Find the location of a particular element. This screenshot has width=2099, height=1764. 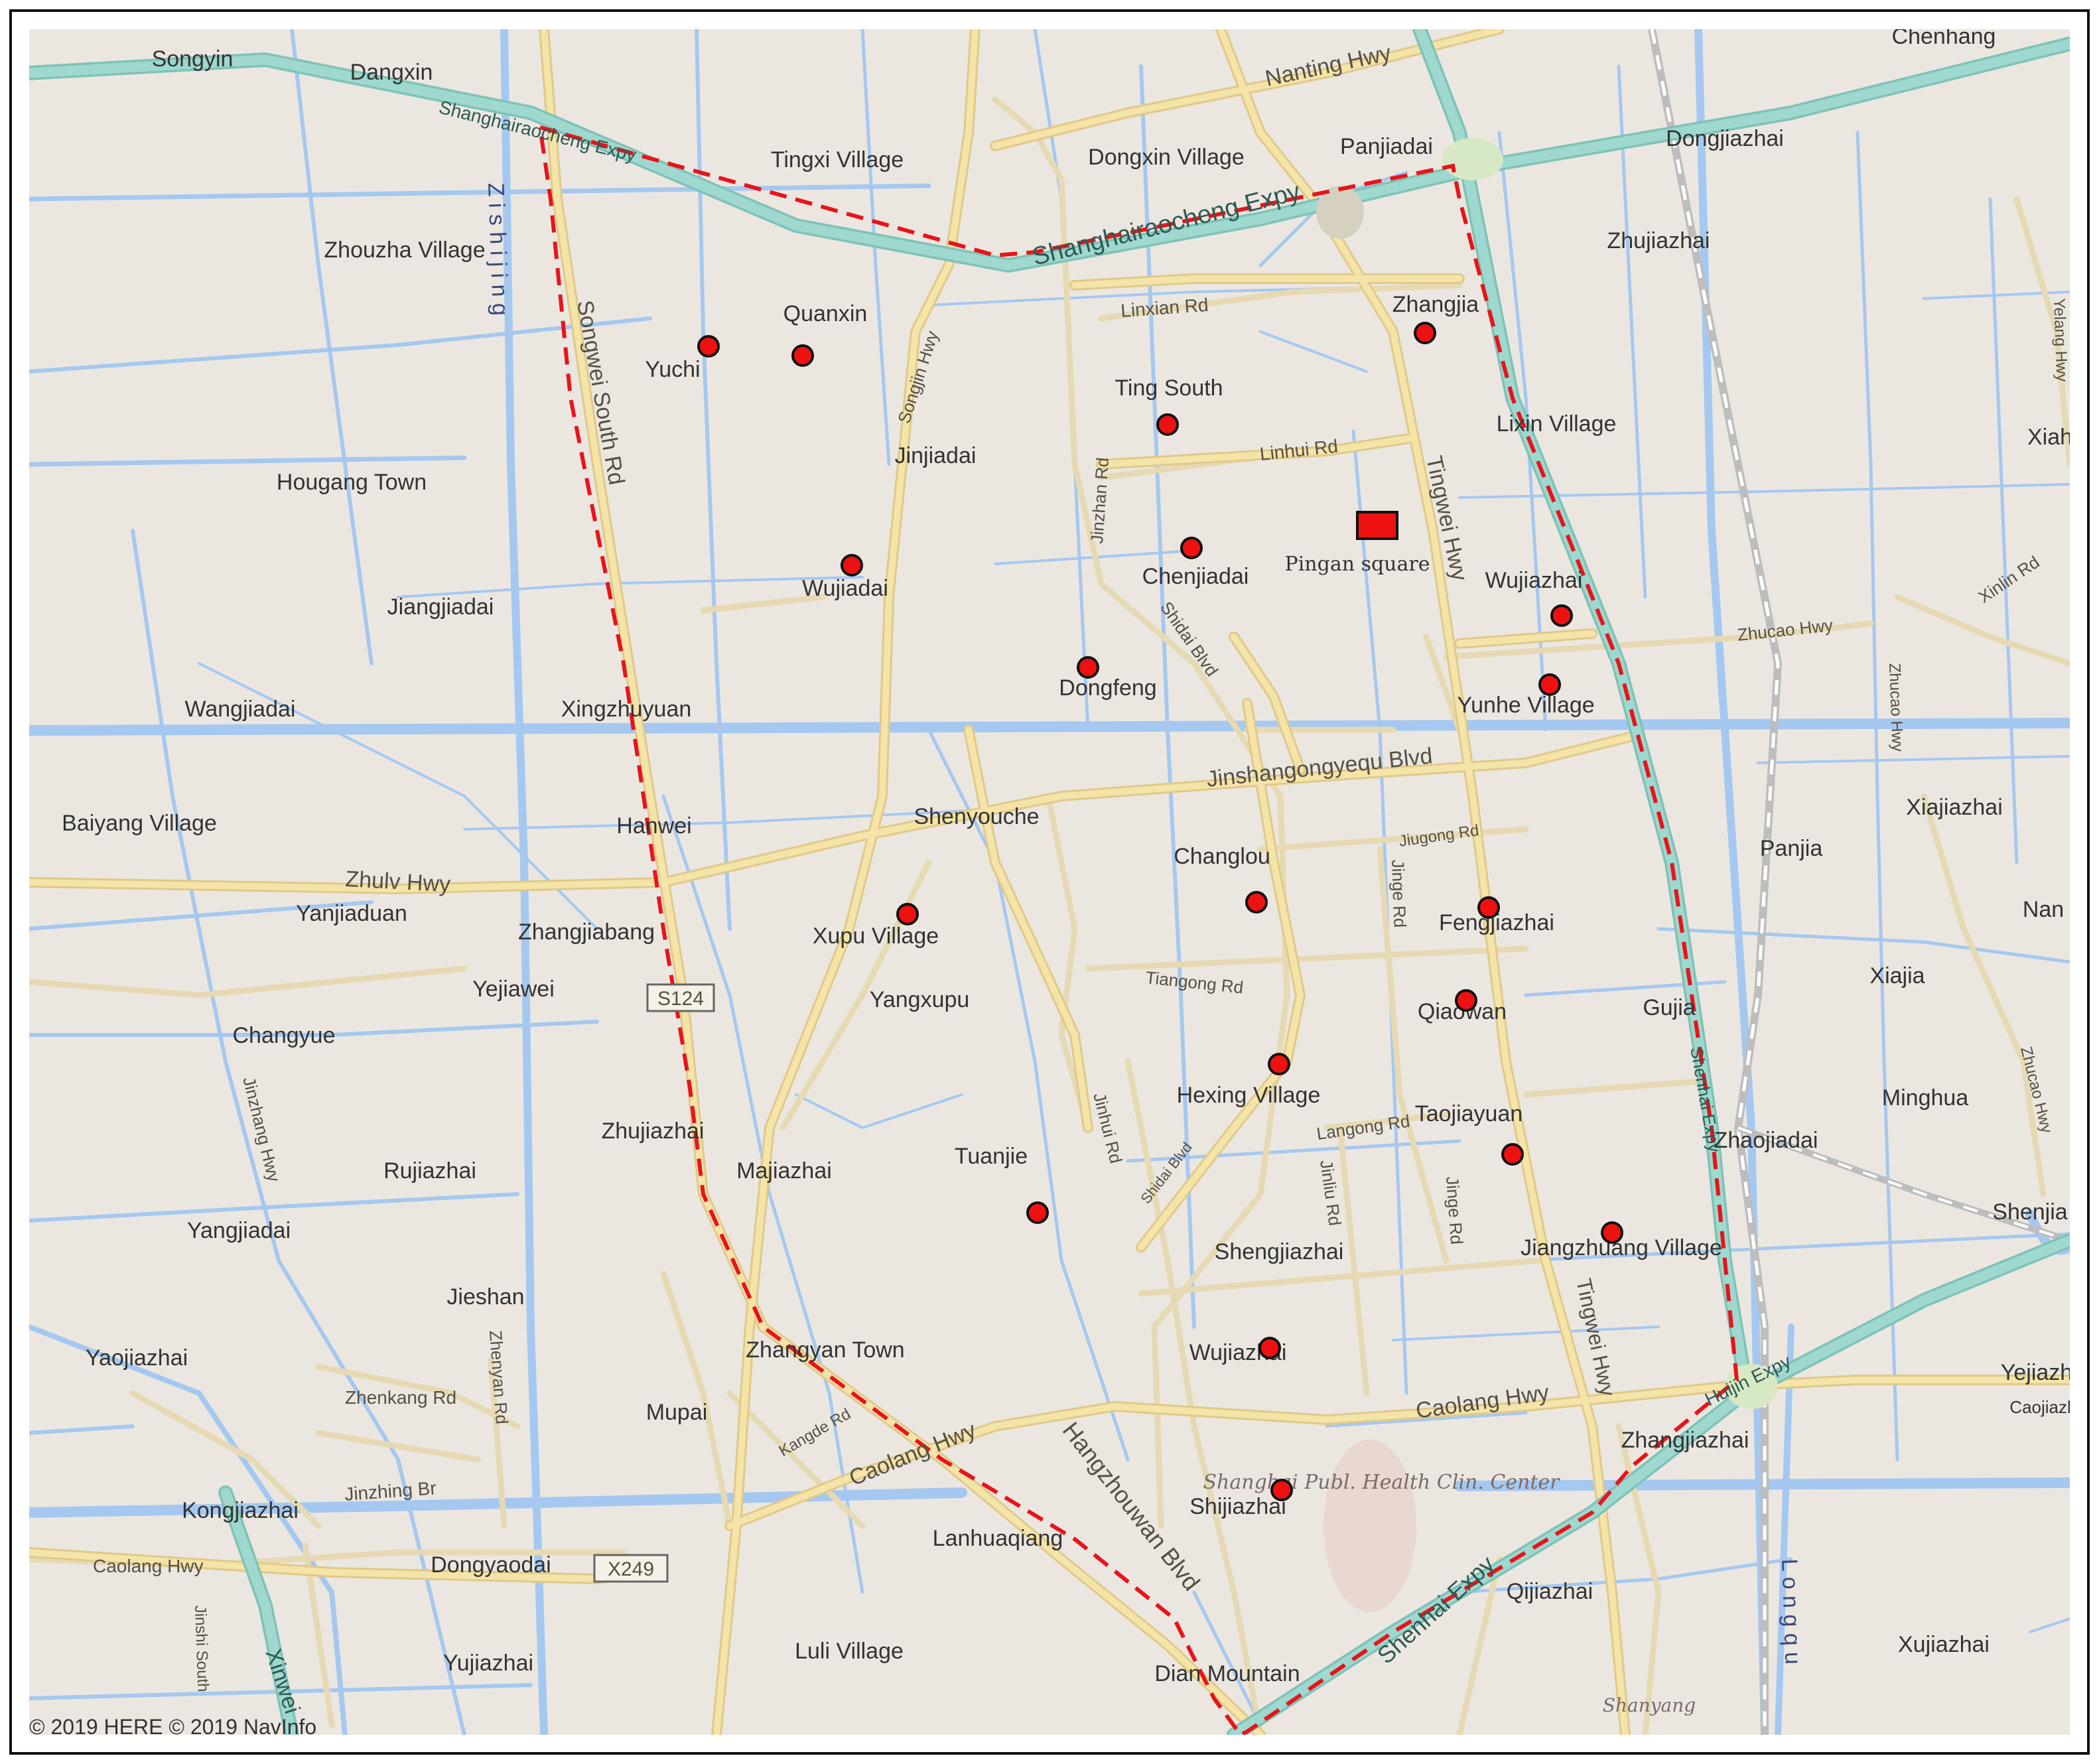

waterway-label: Z i s h i j i n g is located at coordinates (498, 249).